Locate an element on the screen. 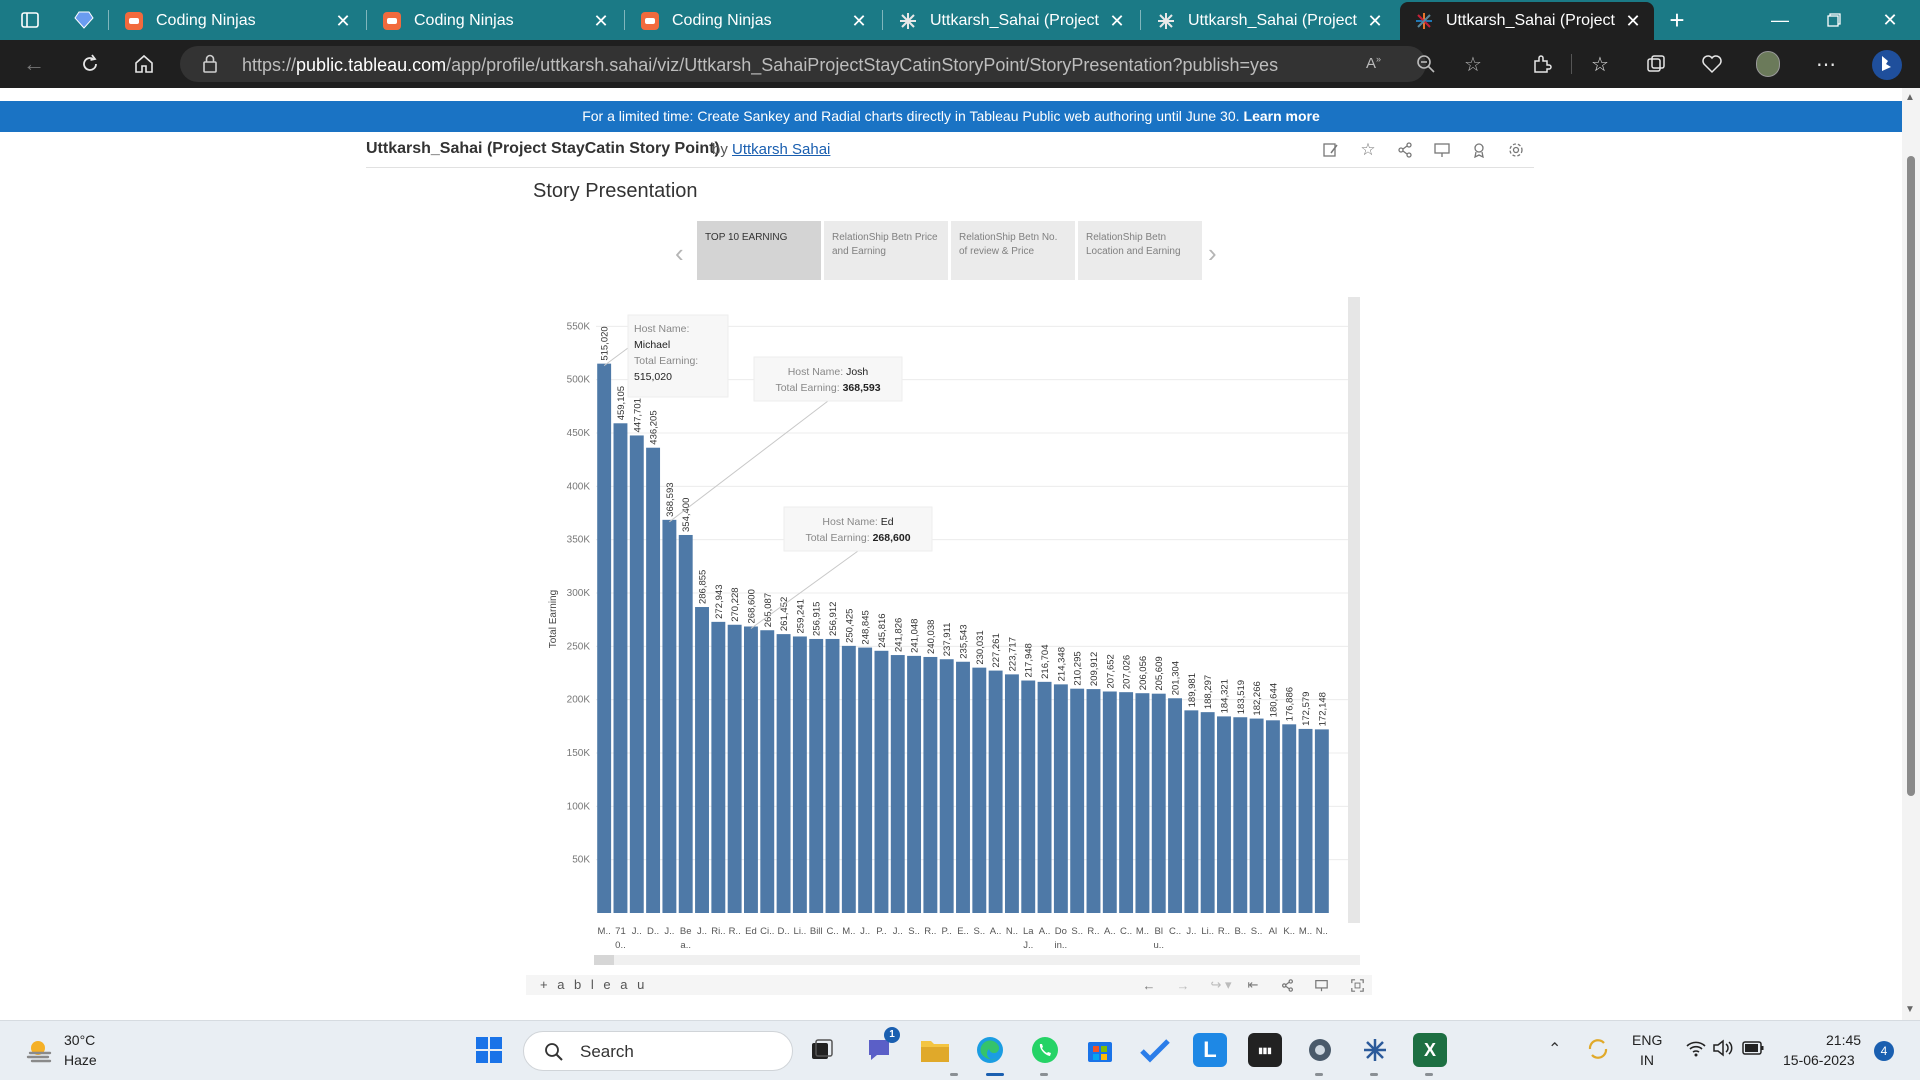  bar-value-label: 256,915 is located at coordinates (817, 619).